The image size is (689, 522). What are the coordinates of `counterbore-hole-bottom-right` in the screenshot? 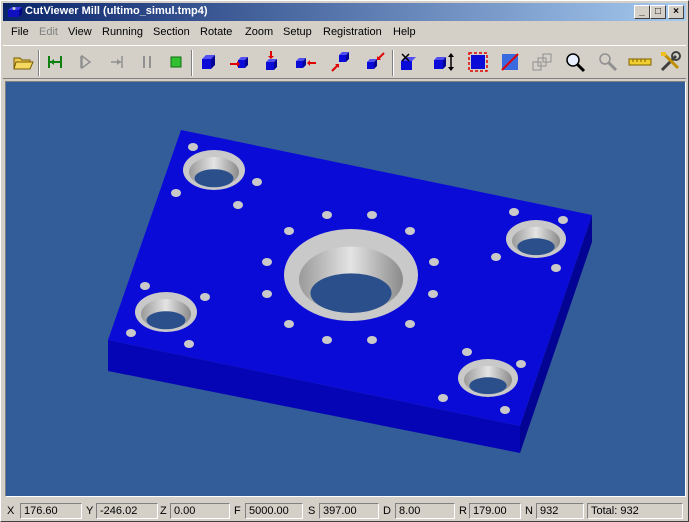 It's located at (488, 378).